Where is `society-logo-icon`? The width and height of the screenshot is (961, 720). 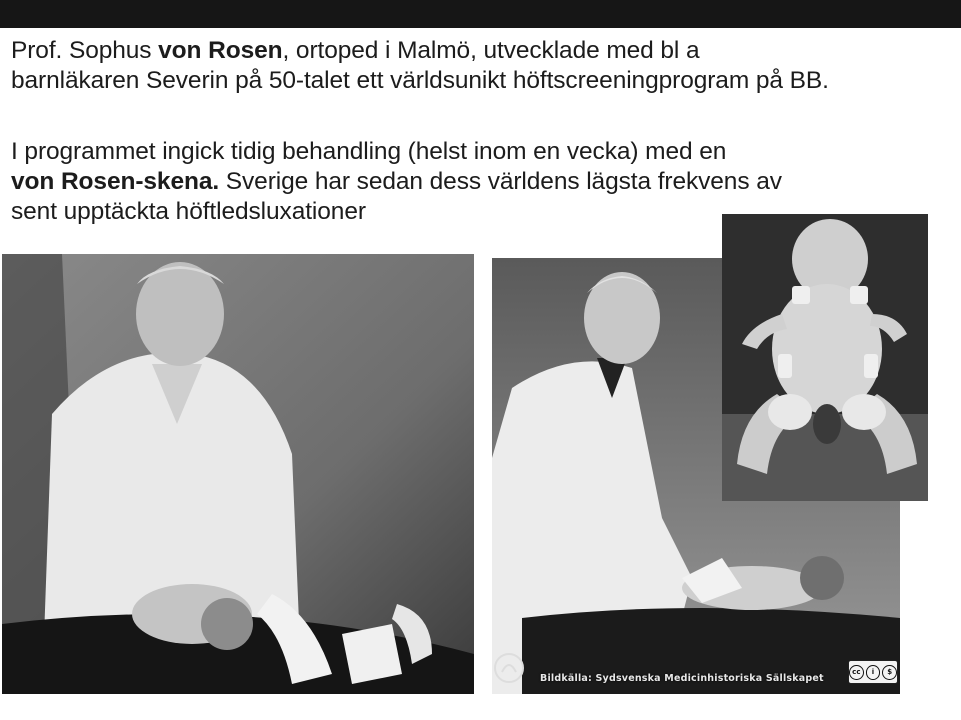 society-logo-icon is located at coordinates (509, 668).